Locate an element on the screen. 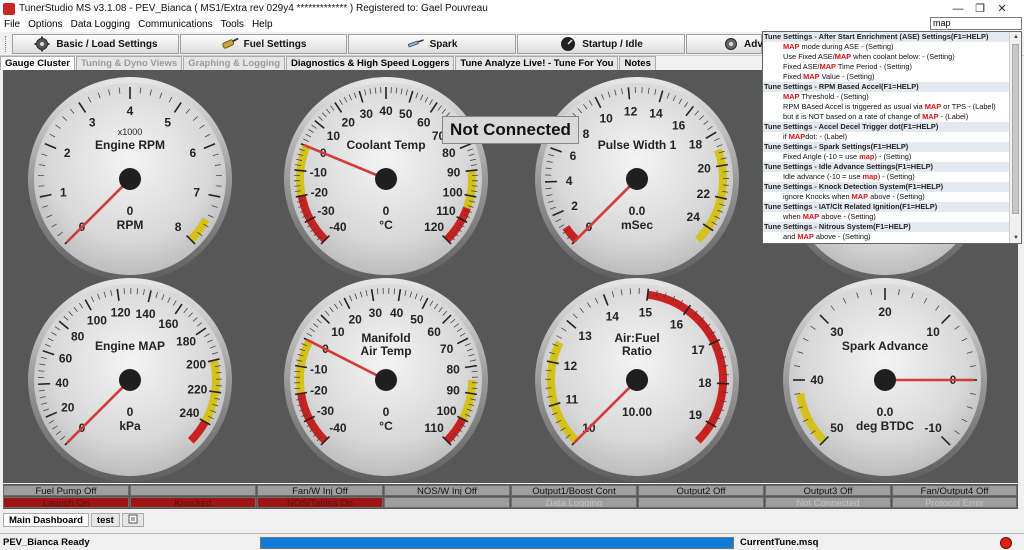 The image size is (1024, 550). search-input: map is located at coordinates (976, 23).